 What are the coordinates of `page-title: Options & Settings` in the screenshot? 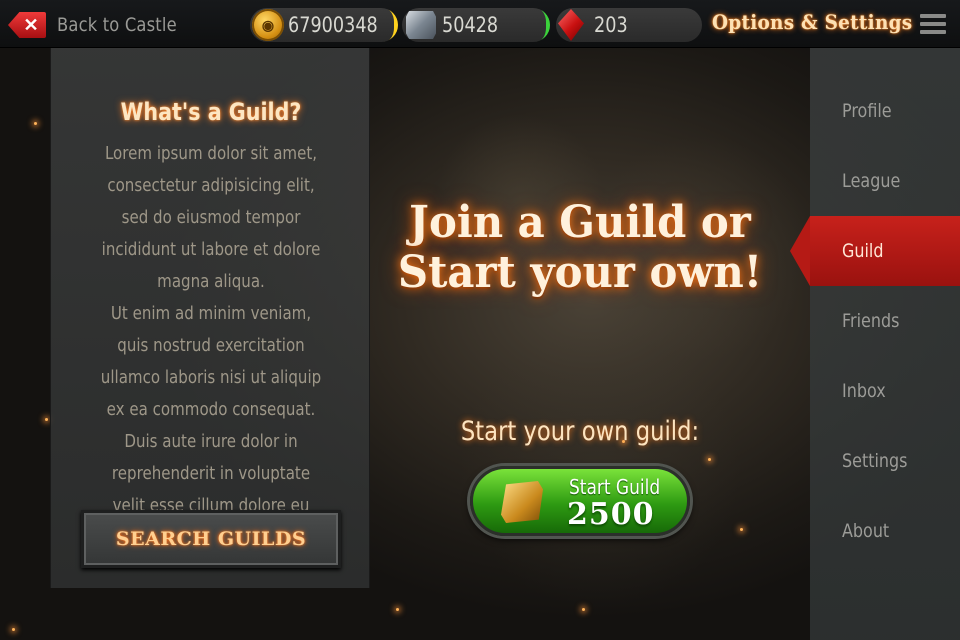 It's located at (812, 22).